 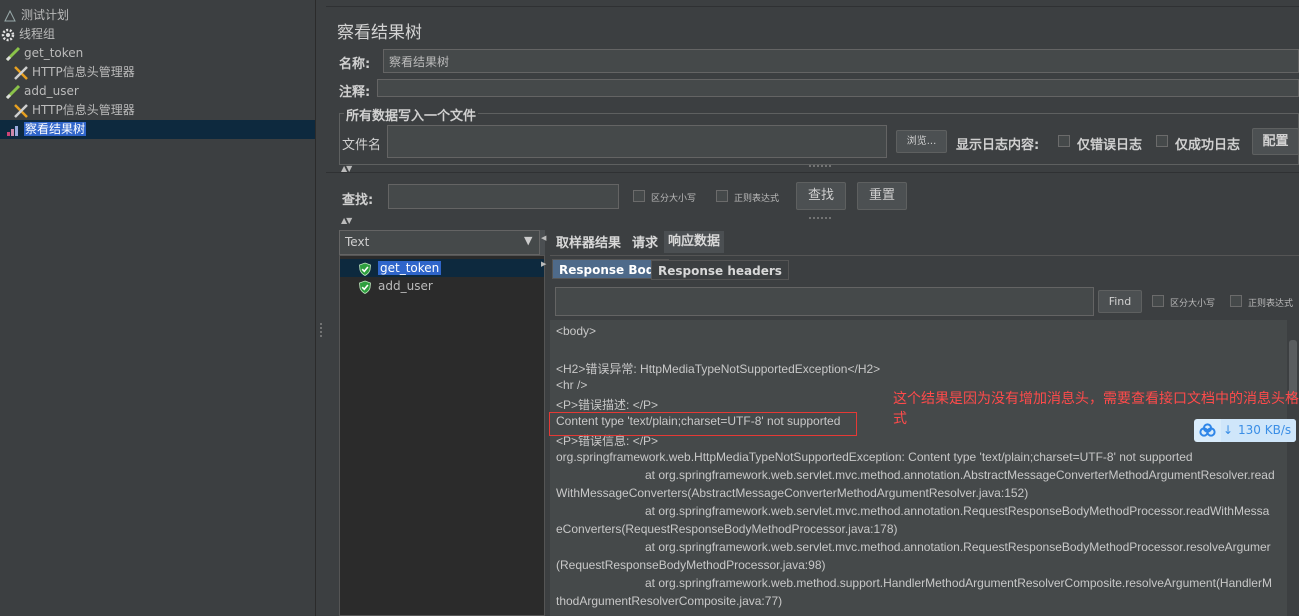 I want to click on expand-arrow-2: ▶, so click(x=543, y=264).